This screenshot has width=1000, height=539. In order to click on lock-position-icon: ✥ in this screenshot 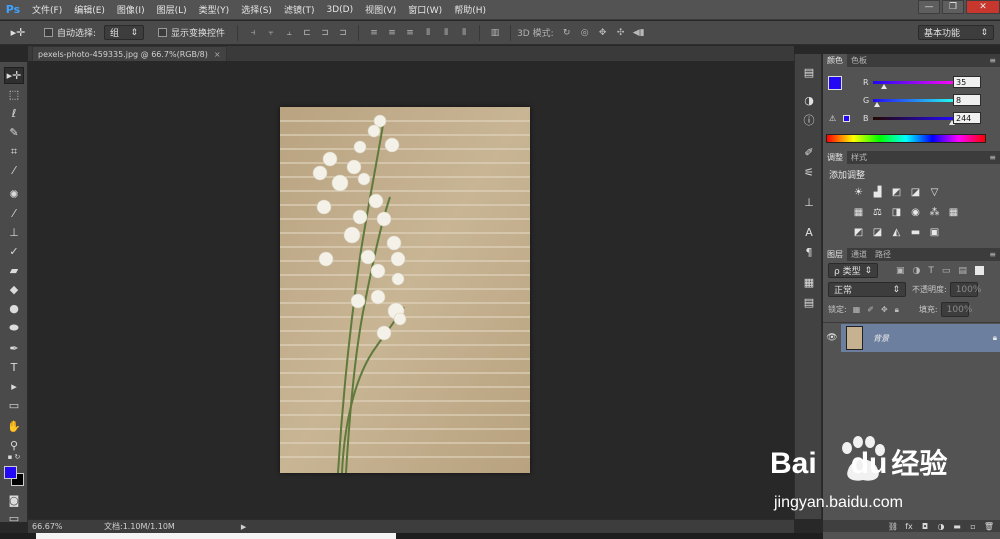, I will do `click(884, 309)`.